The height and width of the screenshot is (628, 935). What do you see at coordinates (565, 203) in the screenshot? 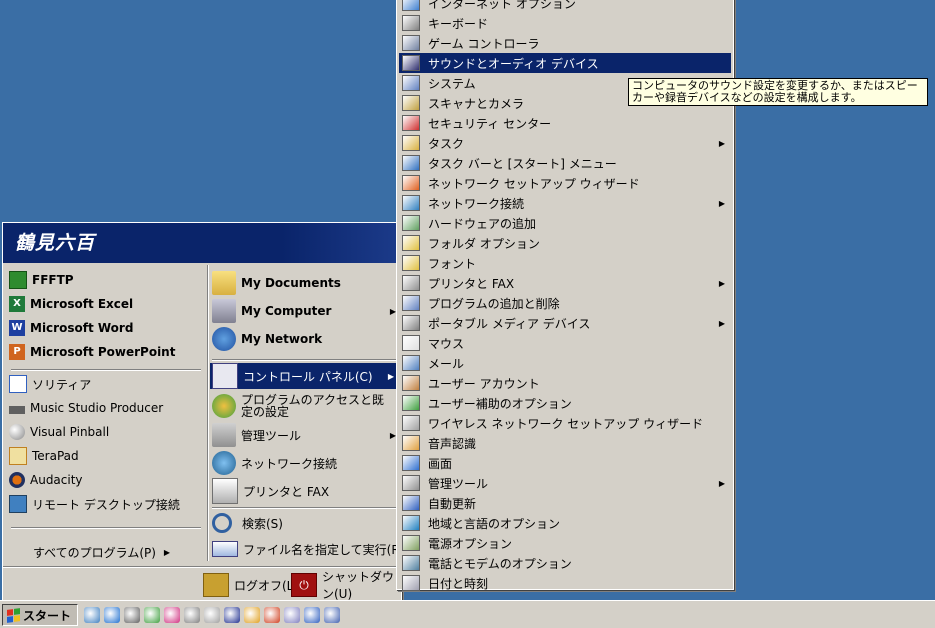
I see `control-panel-item: ネットワーク接続 ▶` at bounding box center [565, 203].